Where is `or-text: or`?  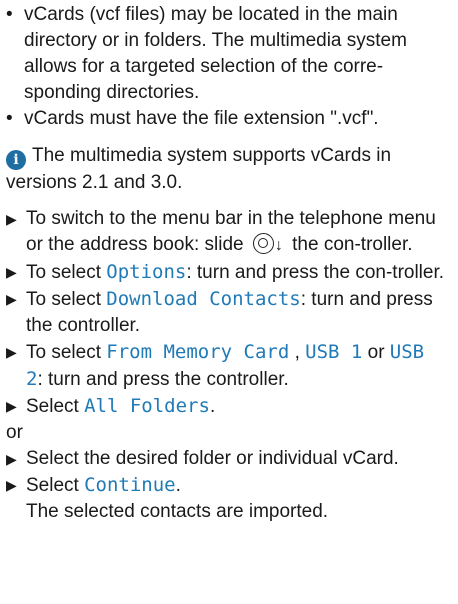 or-text: or is located at coordinates (14, 432).